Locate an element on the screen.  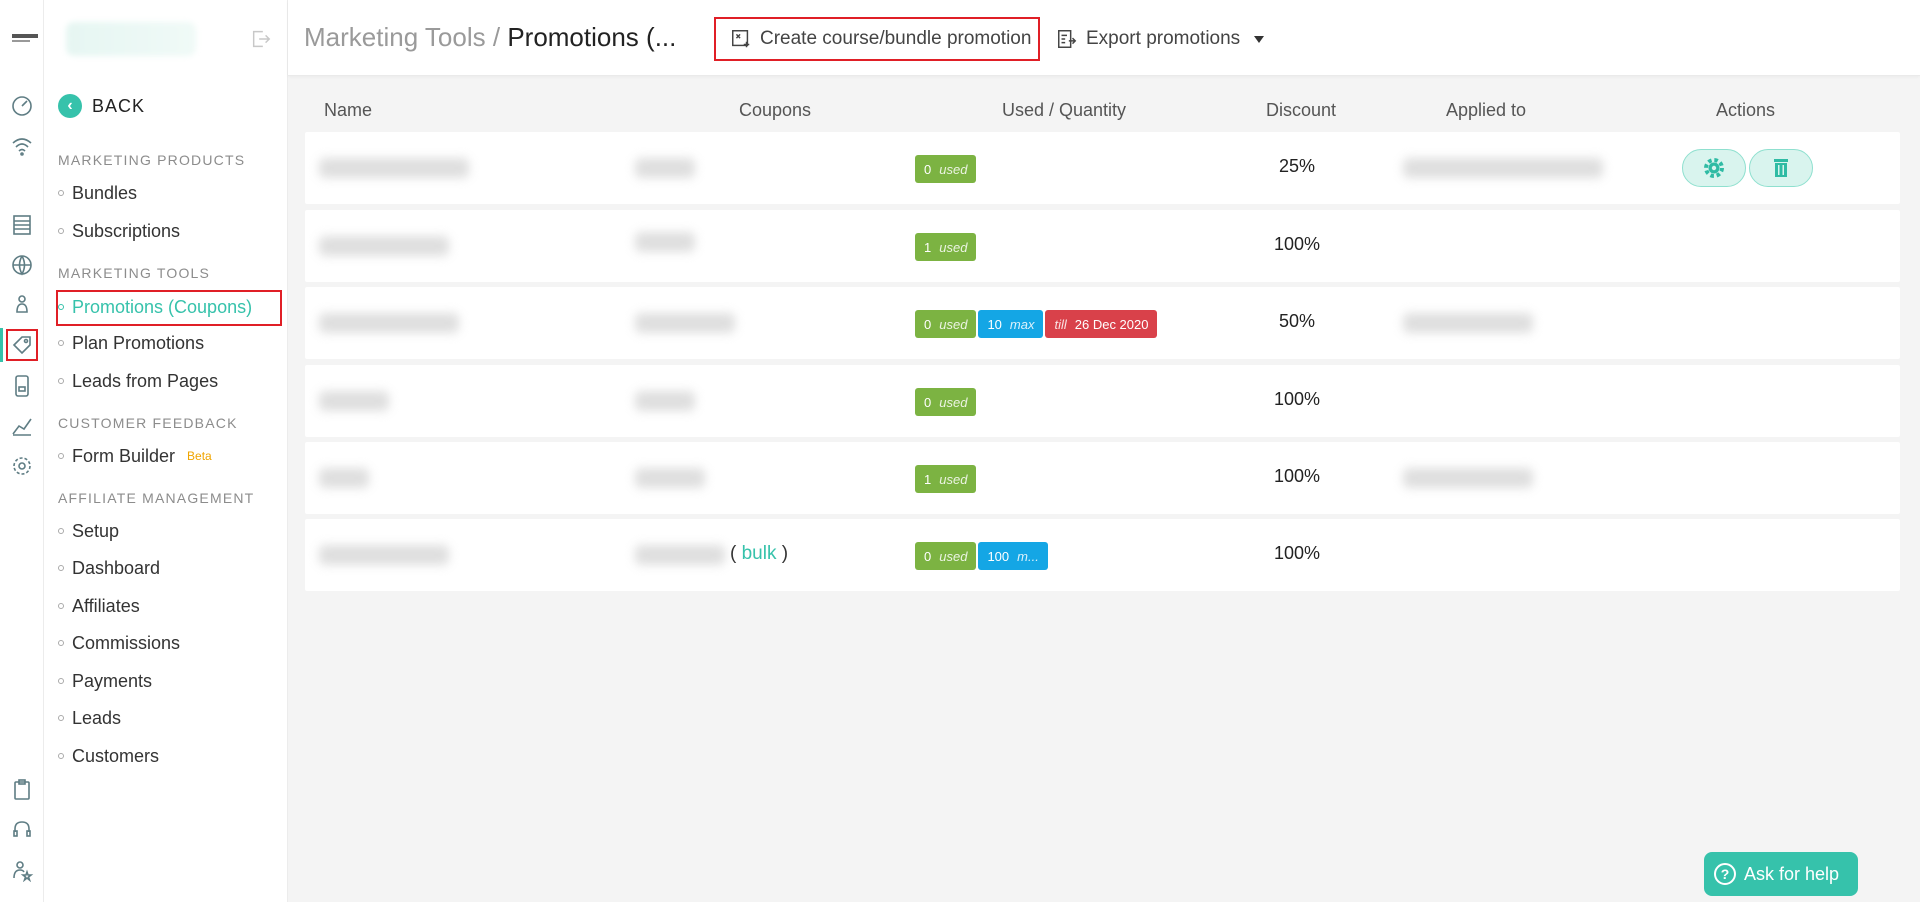
marketing-tag-icon is located at coordinates (22, 345).